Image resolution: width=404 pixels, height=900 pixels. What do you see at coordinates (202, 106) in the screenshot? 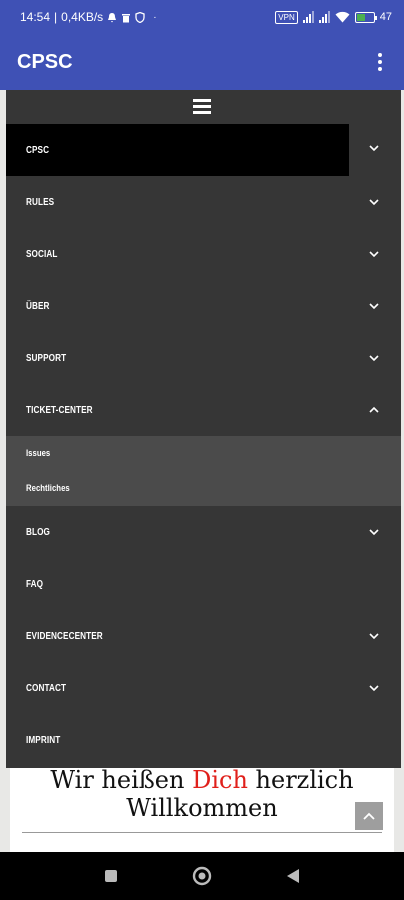
I see `hamburger-icon` at bounding box center [202, 106].